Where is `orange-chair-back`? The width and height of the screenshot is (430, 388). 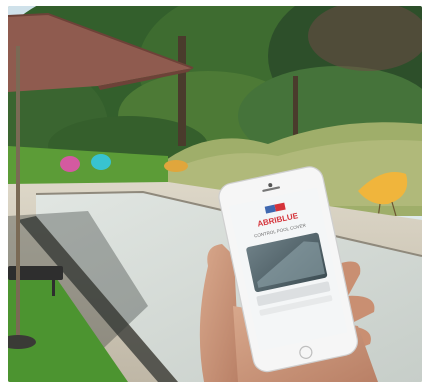
orange-chair-back is located at coordinates (176, 166).